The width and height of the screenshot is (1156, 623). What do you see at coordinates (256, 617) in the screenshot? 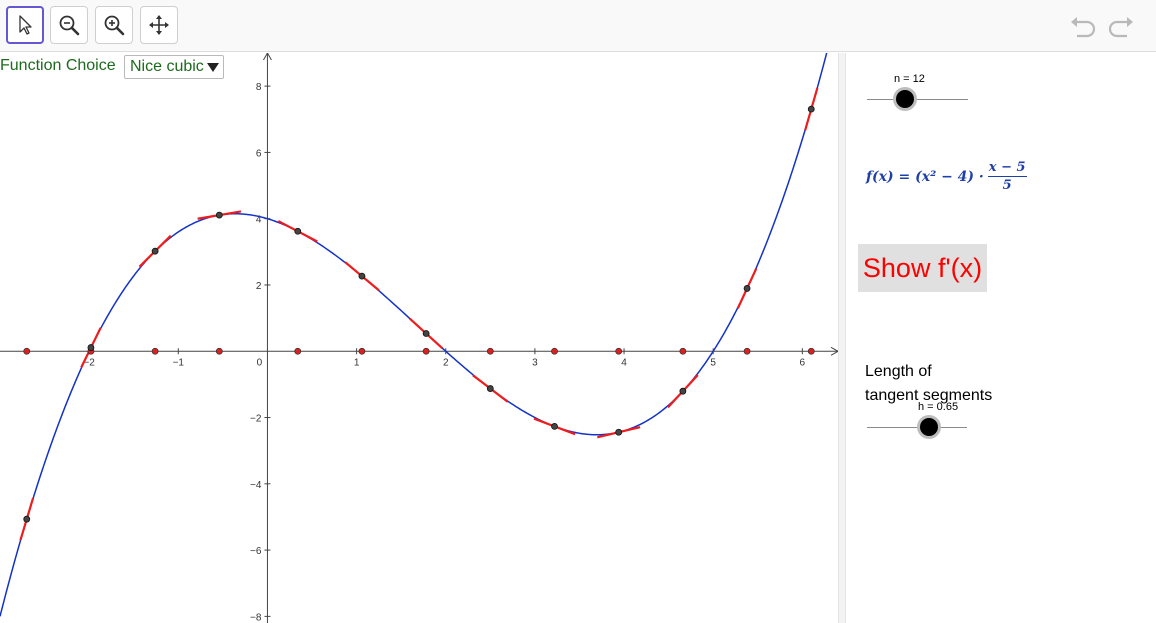
I see `y-tick-label: −8` at bounding box center [256, 617].